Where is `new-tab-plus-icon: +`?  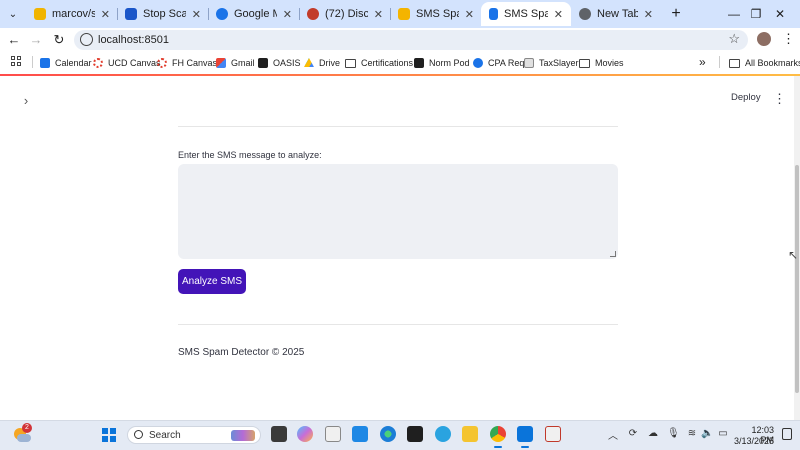 new-tab-plus-icon: + is located at coordinates (676, 14).